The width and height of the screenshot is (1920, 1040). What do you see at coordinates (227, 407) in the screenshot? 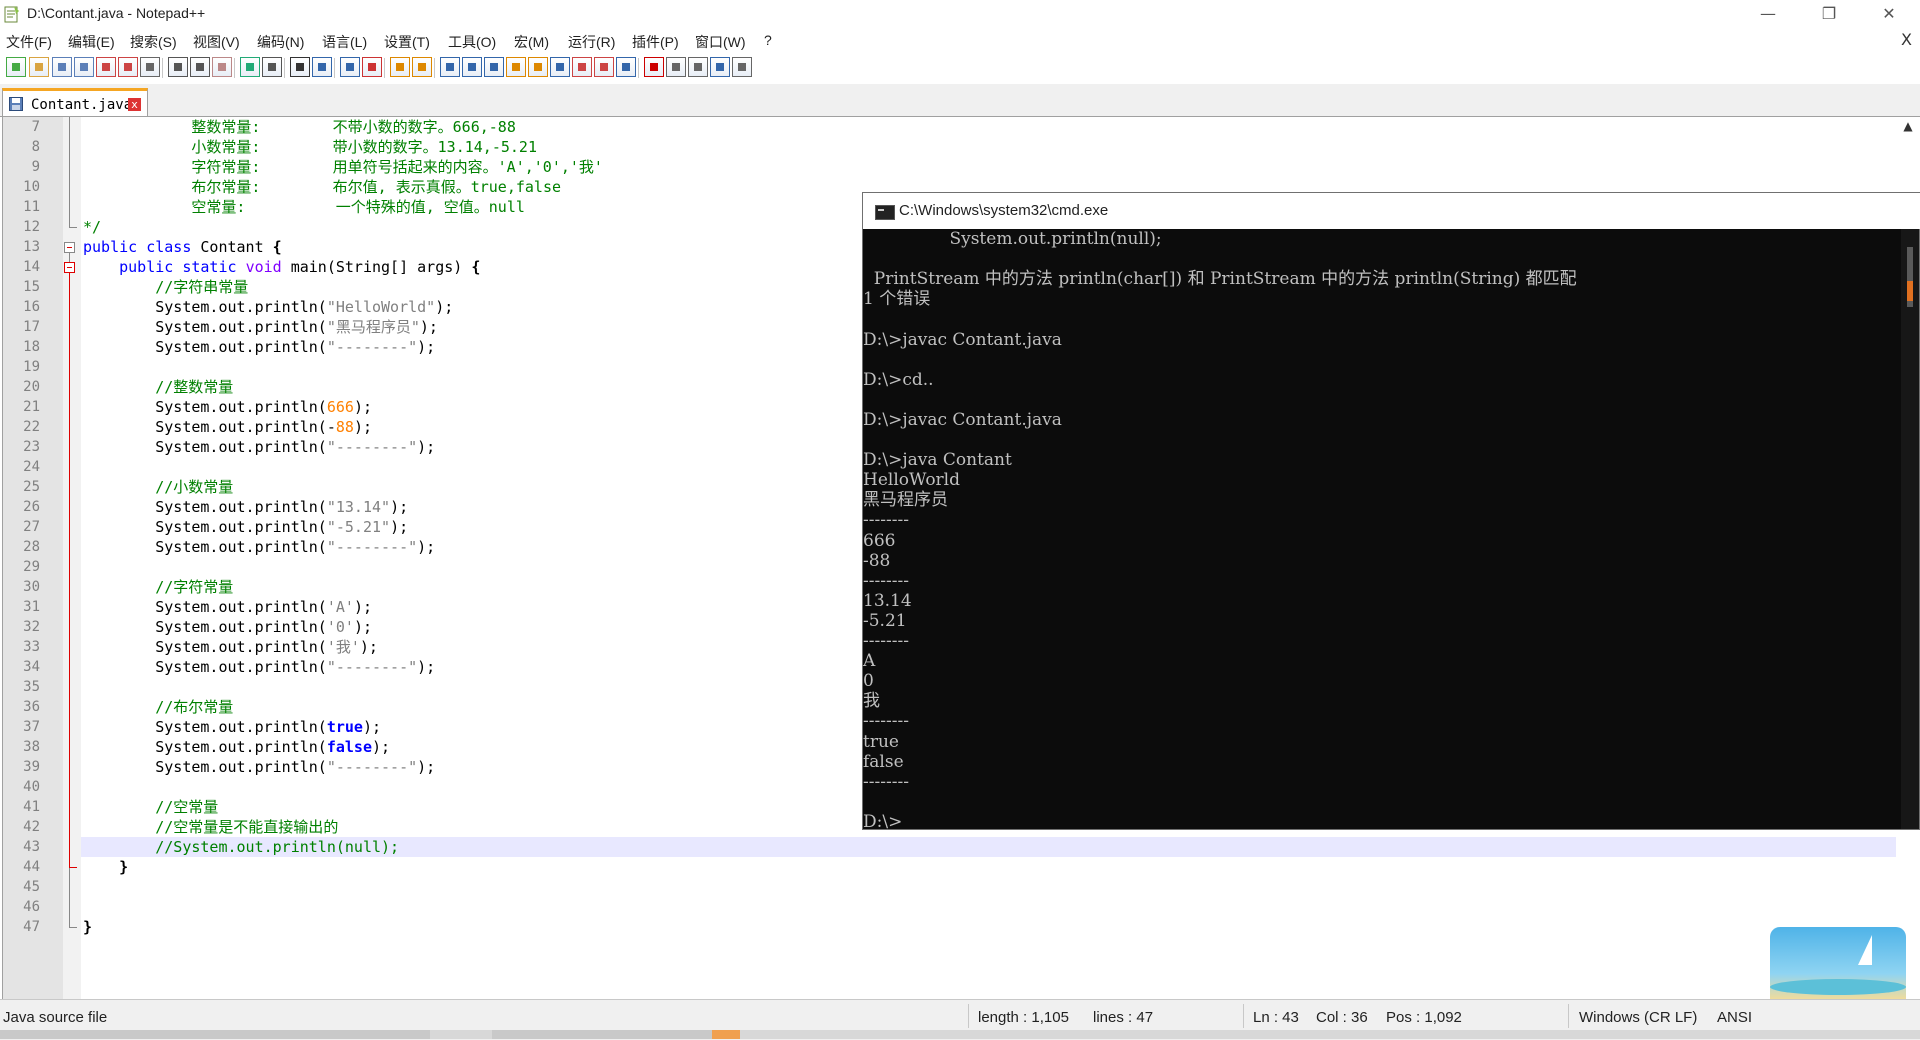
I see `code-line: System.out.println(666);` at bounding box center [227, 407].